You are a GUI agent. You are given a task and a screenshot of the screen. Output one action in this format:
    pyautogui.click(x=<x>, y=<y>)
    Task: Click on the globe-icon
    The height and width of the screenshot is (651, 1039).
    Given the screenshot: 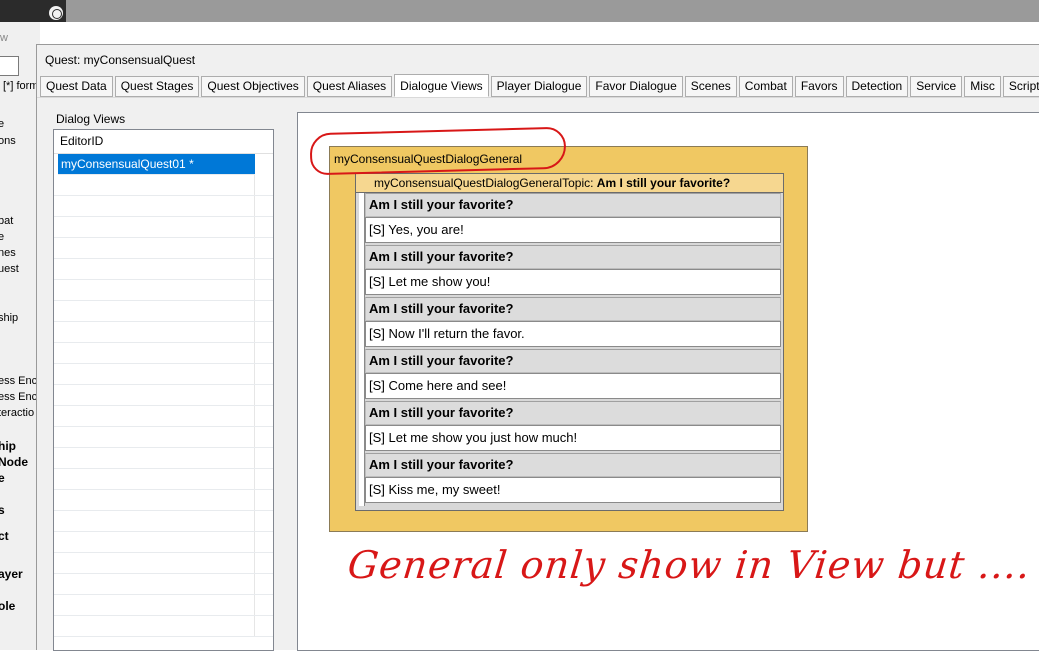 What is the action you would take?
    pyautogui.click(x=56, y=13)
    